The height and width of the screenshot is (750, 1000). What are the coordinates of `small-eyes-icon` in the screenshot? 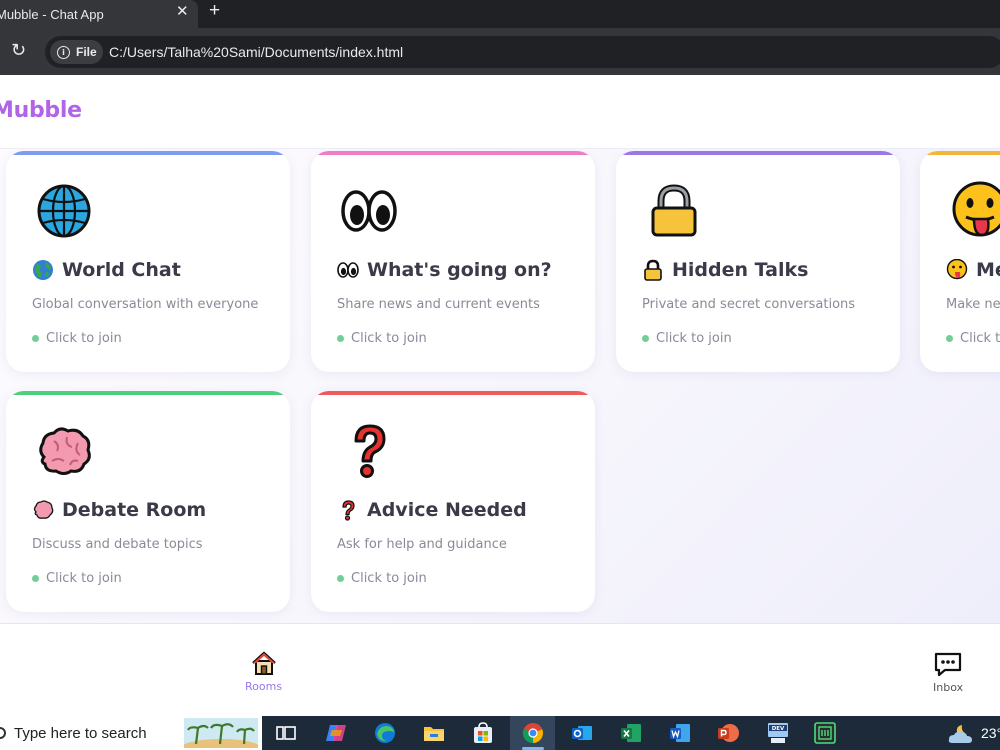 It's located at (348, 270).